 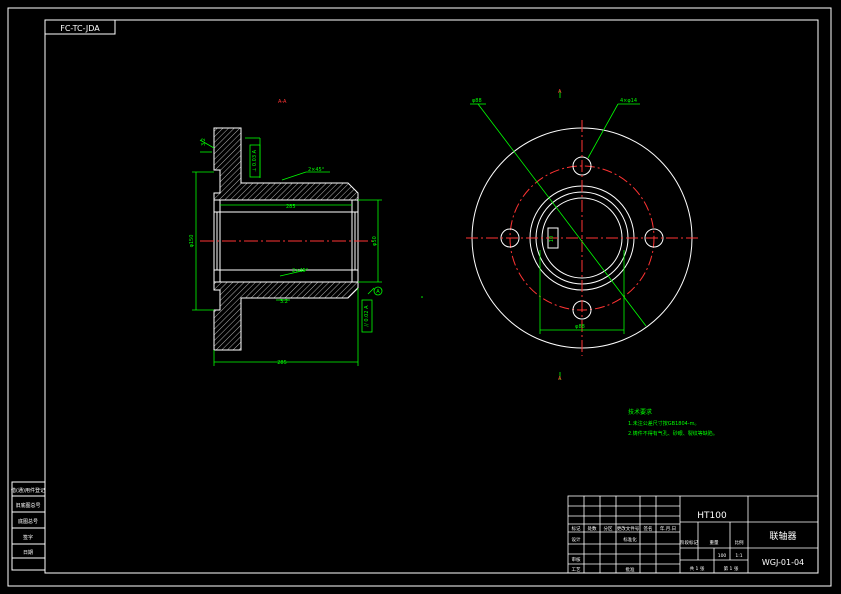 What do you see at coordinates (648, 528) in the screenshot?
I see `header-col: 签名` at bounding box center [648, 528].